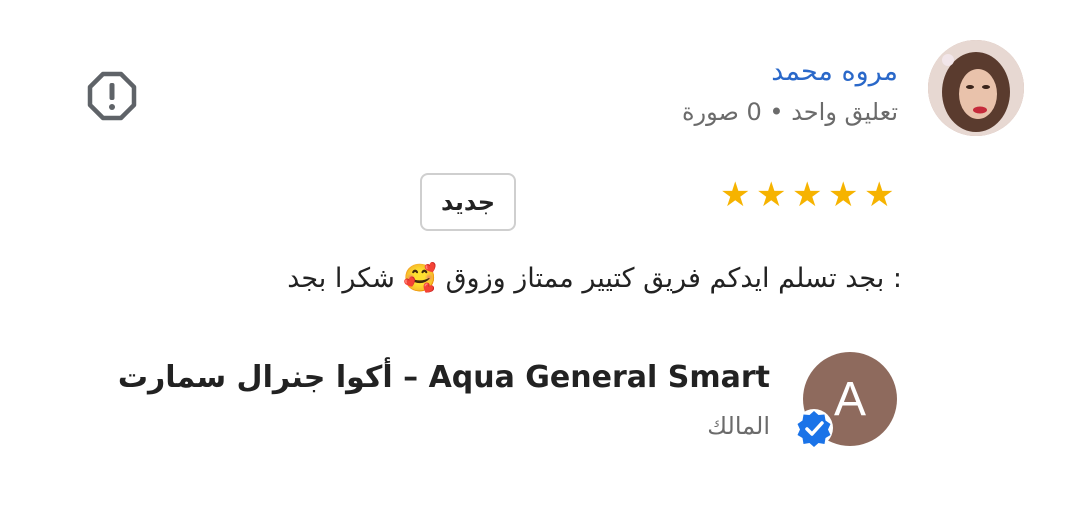  I want to click on owner-name: Aqua General Smart – أكوا جنرال سمارت, so click(443, 377).